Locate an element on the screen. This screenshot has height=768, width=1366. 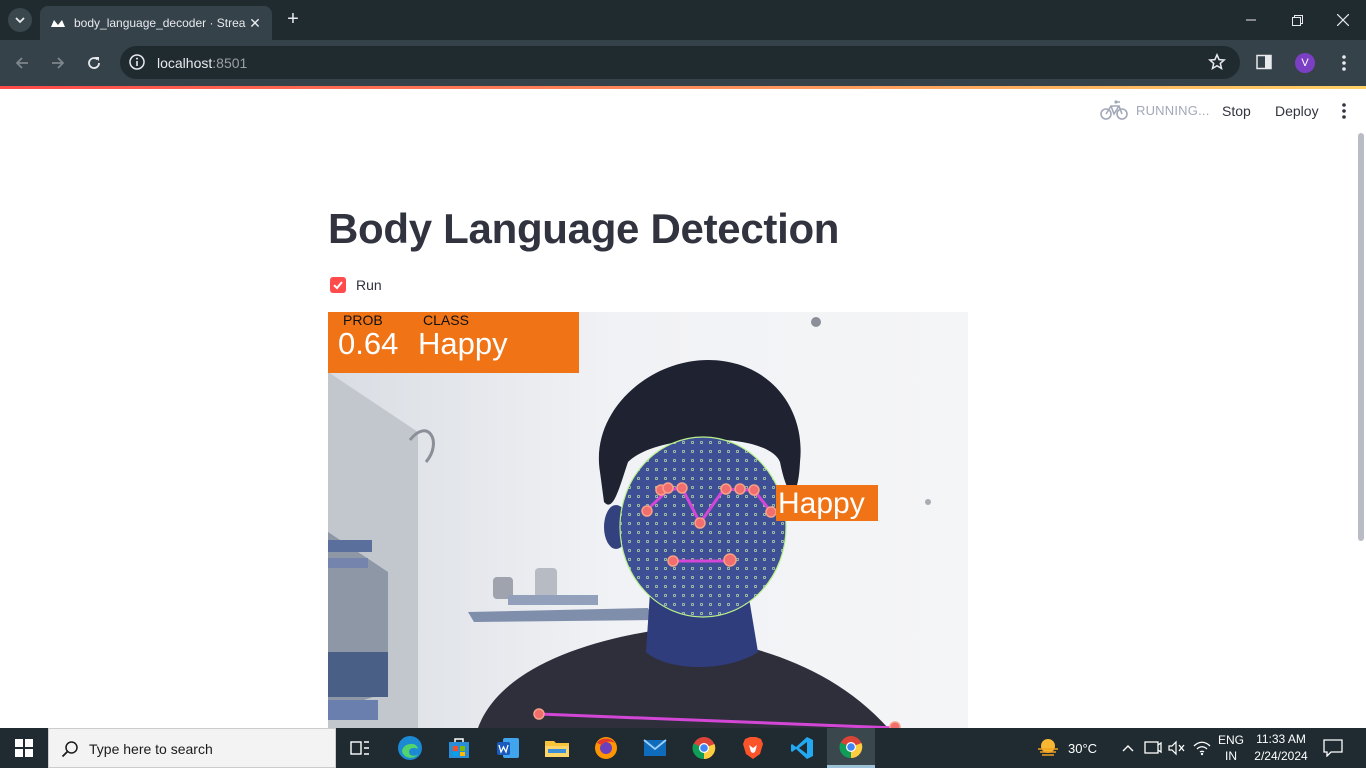
edge-app is located at coordinates (410, 748).